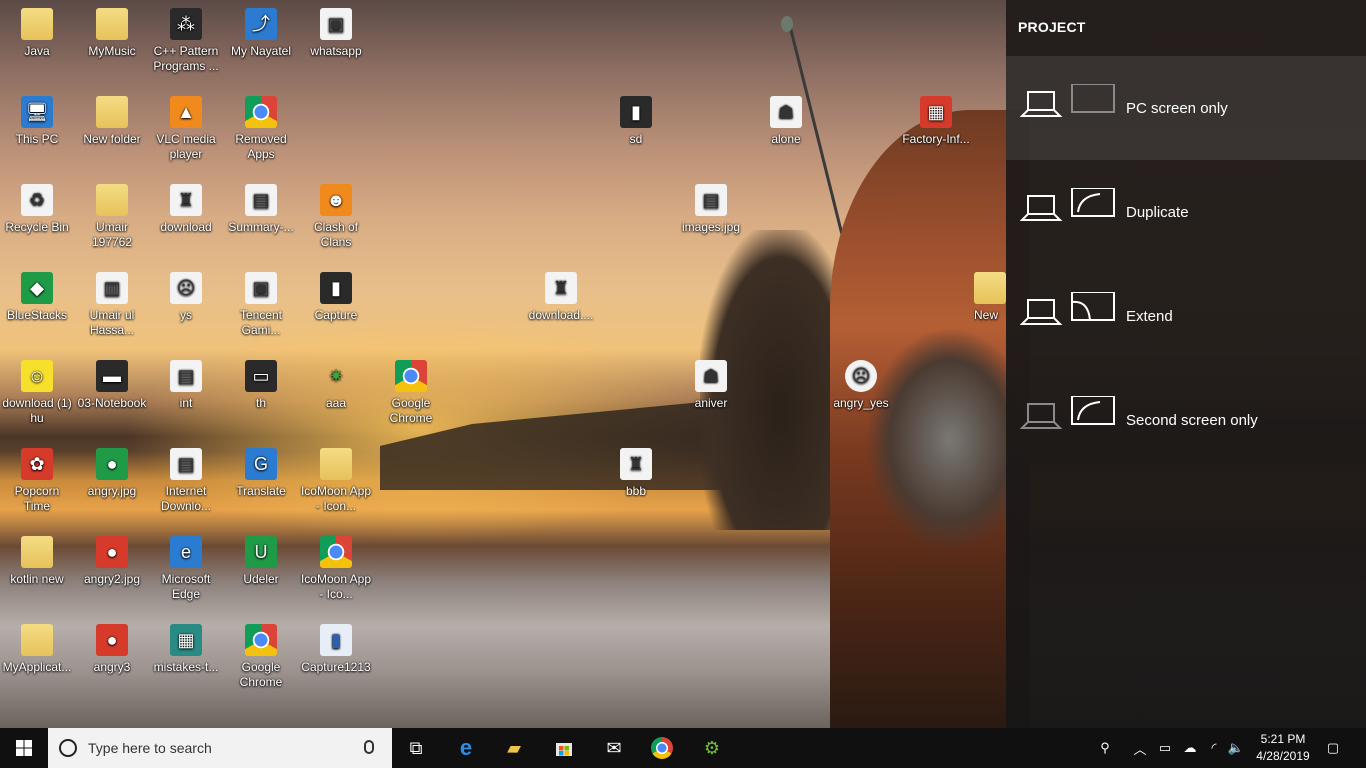  Describe the element at coordinates (786, 121) in the screenshot. I see `desktop-icon: ☗ alone` at that location.